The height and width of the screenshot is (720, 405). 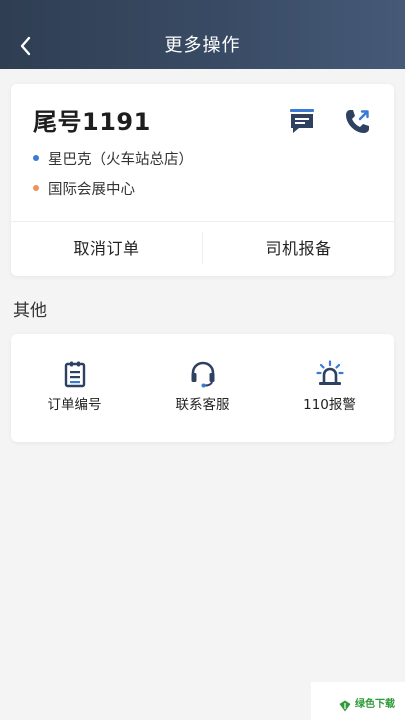 I want to click on app-header: 更多操作, so click(x=202, y=34).